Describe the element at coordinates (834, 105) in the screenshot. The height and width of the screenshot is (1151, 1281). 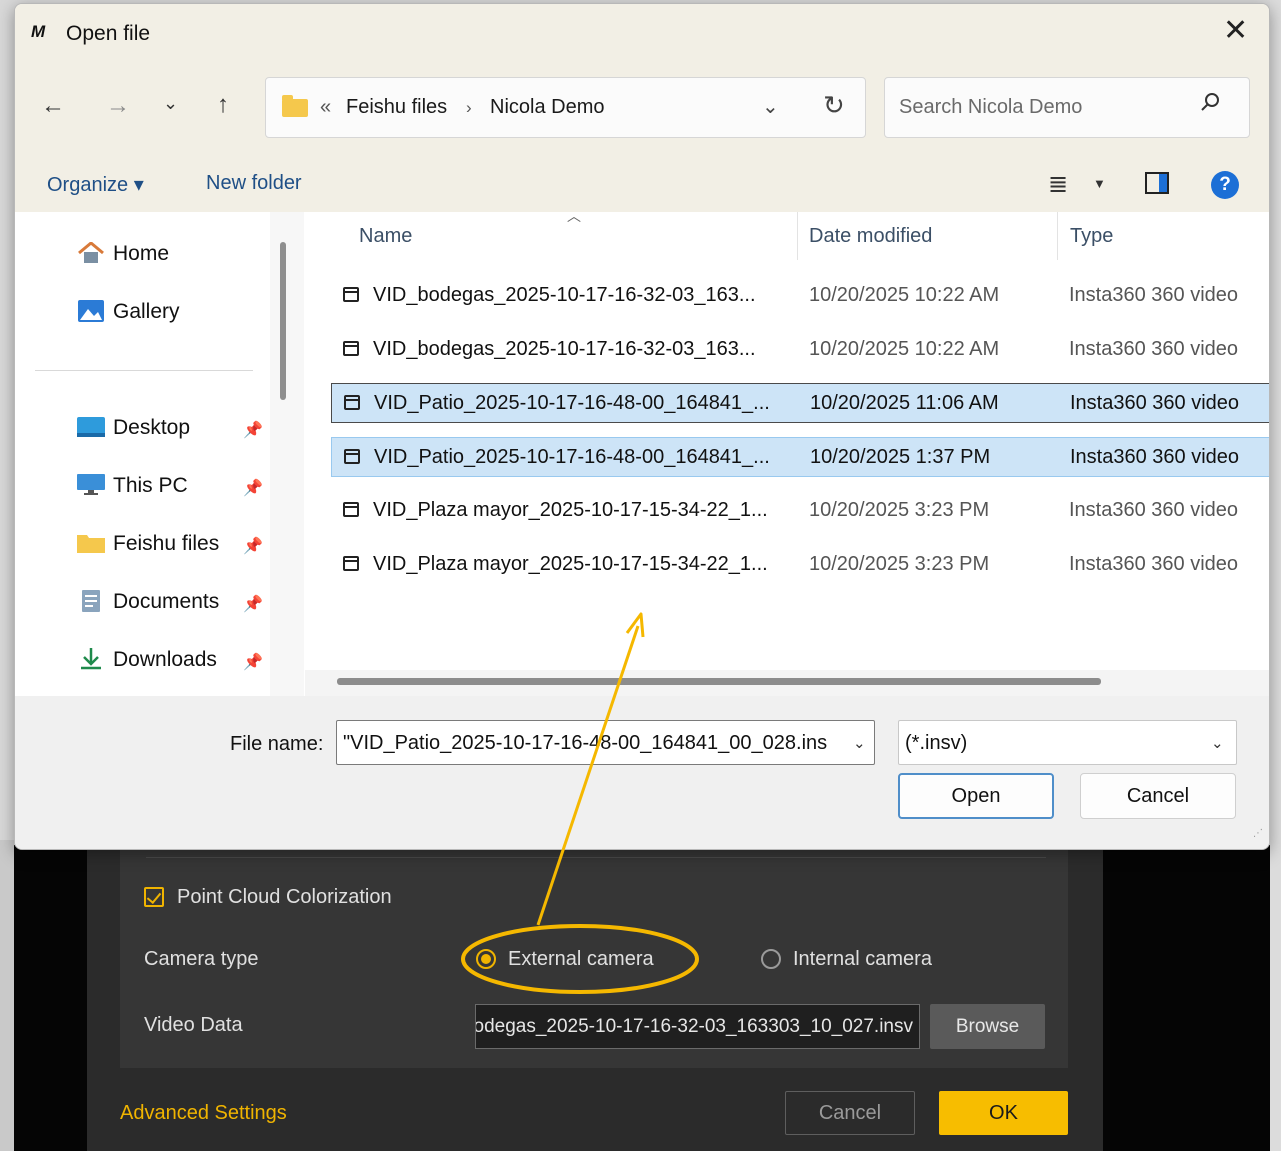
I see `refresh-icon: ↻` at that location.